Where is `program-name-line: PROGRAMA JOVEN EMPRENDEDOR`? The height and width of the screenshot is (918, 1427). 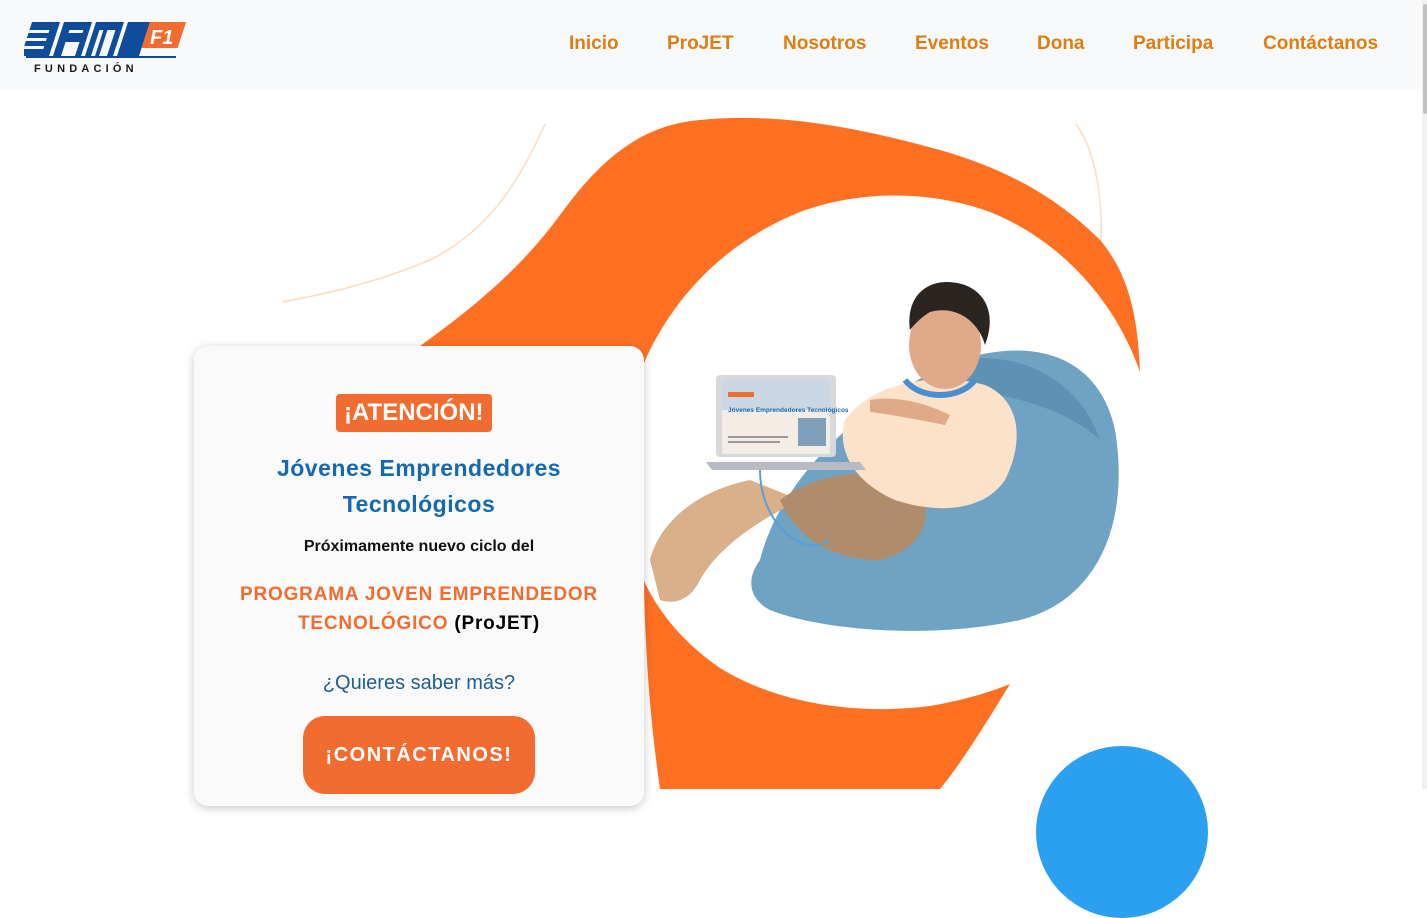
program-name-line: PROGRAMA JOVEN EMPRENDEDOR is located at coordinates (419, 594).